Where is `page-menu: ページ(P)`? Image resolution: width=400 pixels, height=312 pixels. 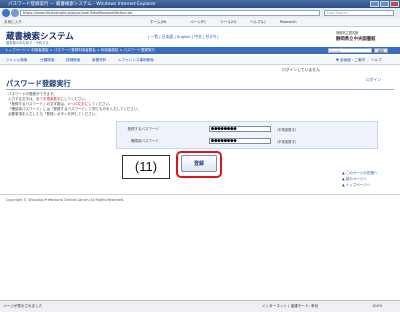 page-menu: ページ(P) is located at coordinates (198, 22).